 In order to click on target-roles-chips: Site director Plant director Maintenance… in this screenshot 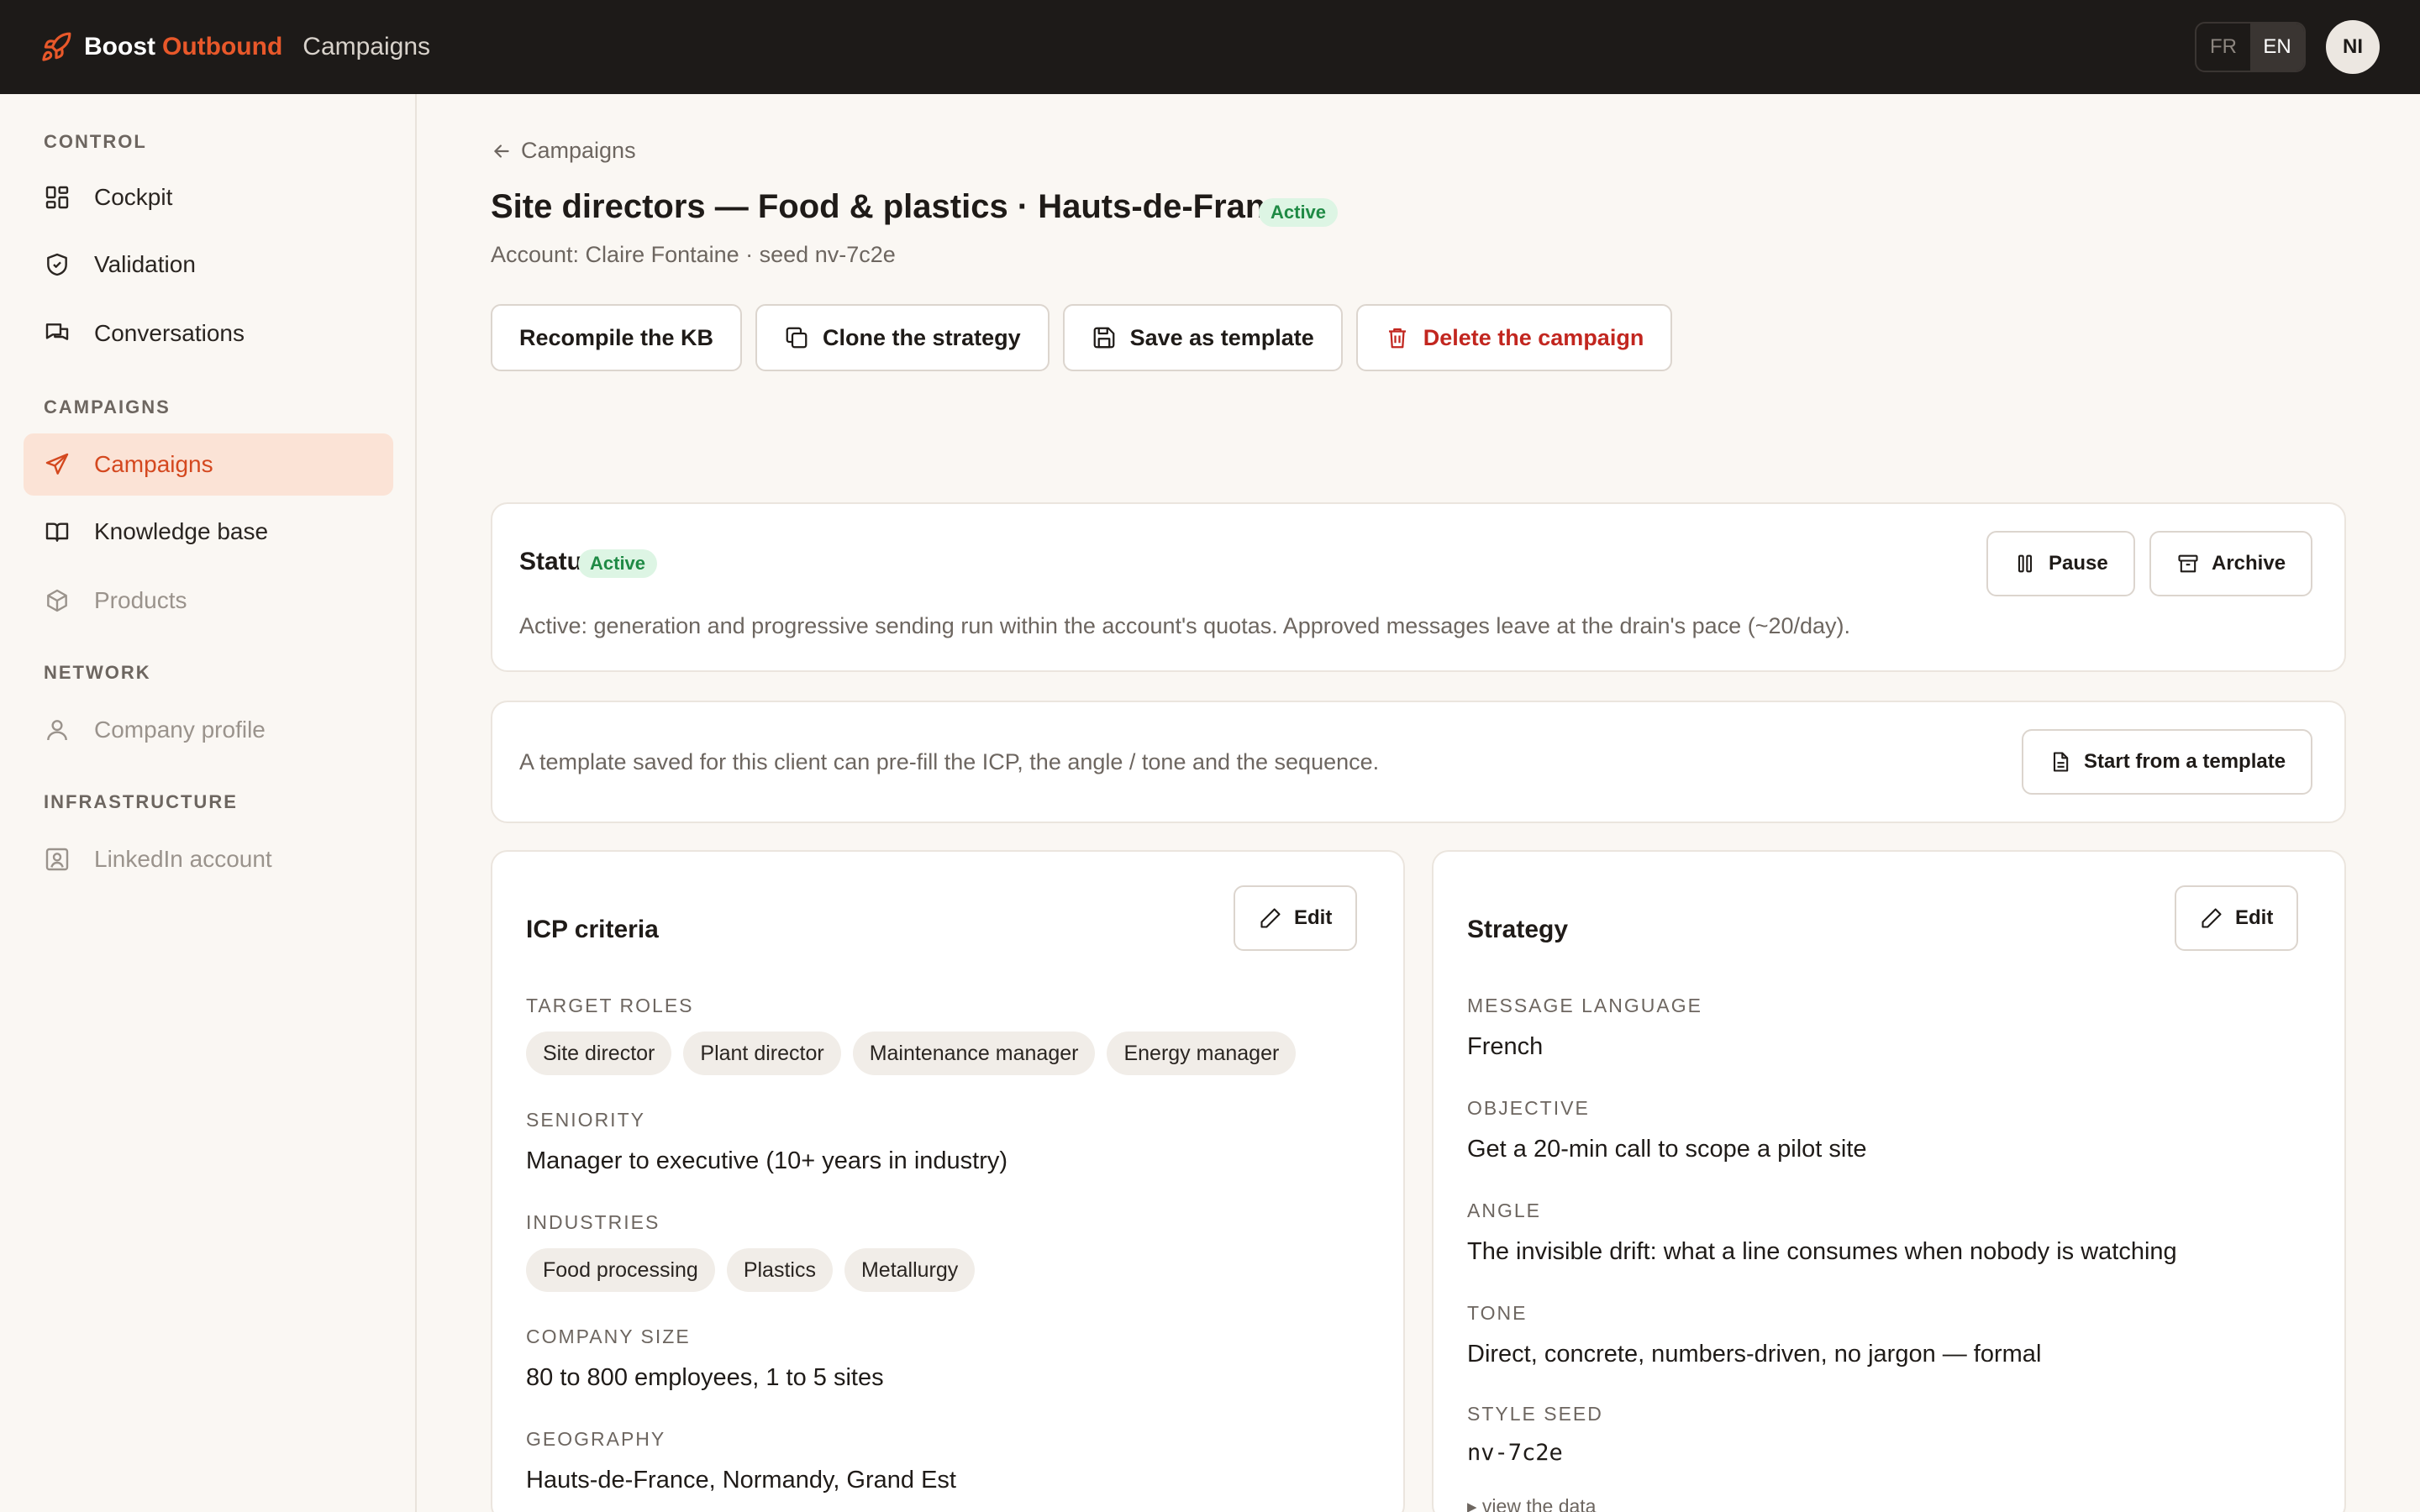, I will do `click(911, 1053)`.